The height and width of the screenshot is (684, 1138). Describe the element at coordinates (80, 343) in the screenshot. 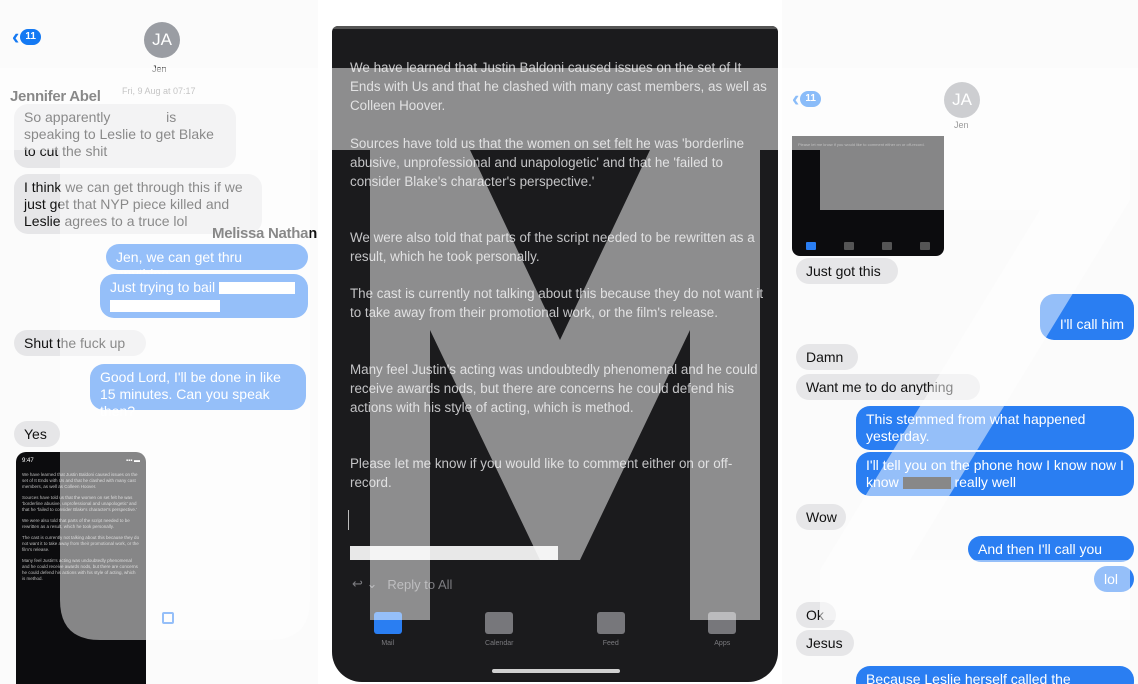

I see `message-bubble-received: Shut the fuck up` at that location.